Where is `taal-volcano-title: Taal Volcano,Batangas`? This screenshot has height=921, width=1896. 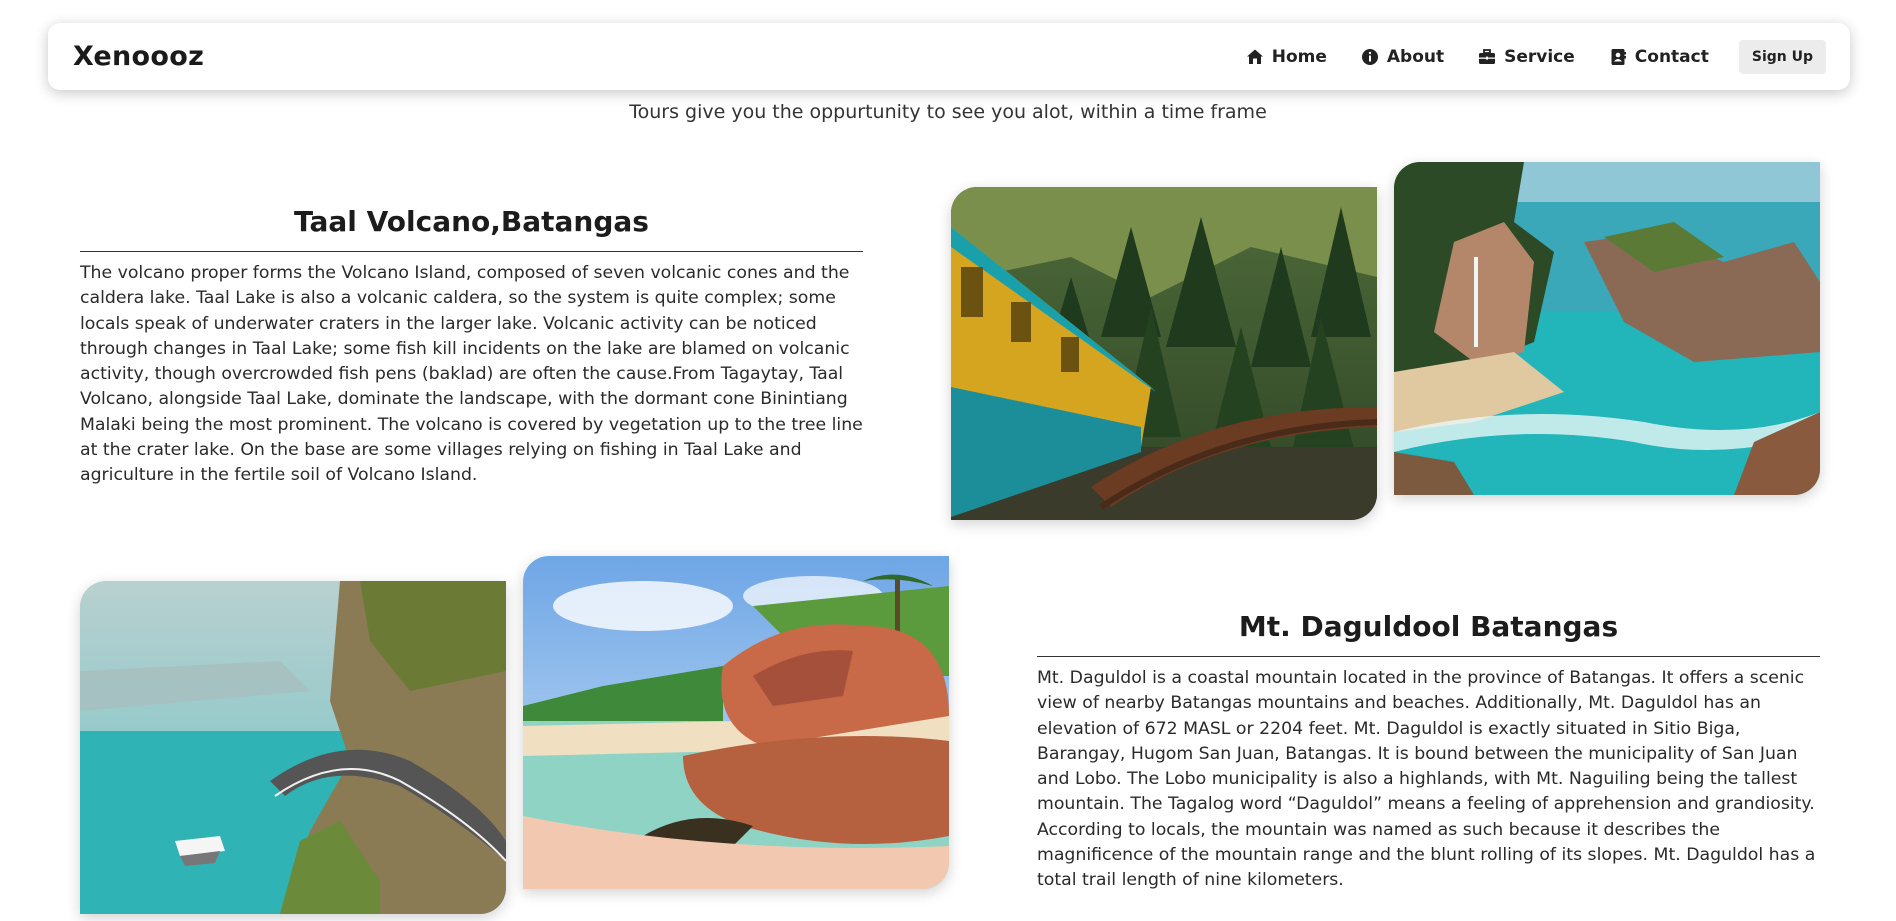
taal-volcano-title: Taal Volcano,Batangas is located at coordinates (471, 228).